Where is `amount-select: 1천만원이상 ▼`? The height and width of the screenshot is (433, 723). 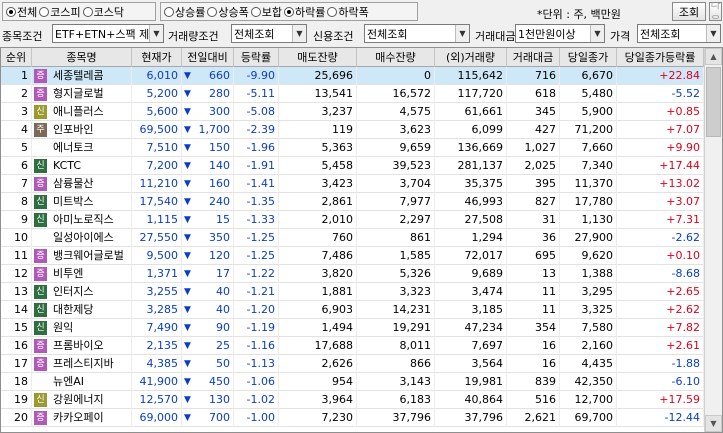
amount-select: 1천만원이상 ▼ is located at coordinates (560, 33).